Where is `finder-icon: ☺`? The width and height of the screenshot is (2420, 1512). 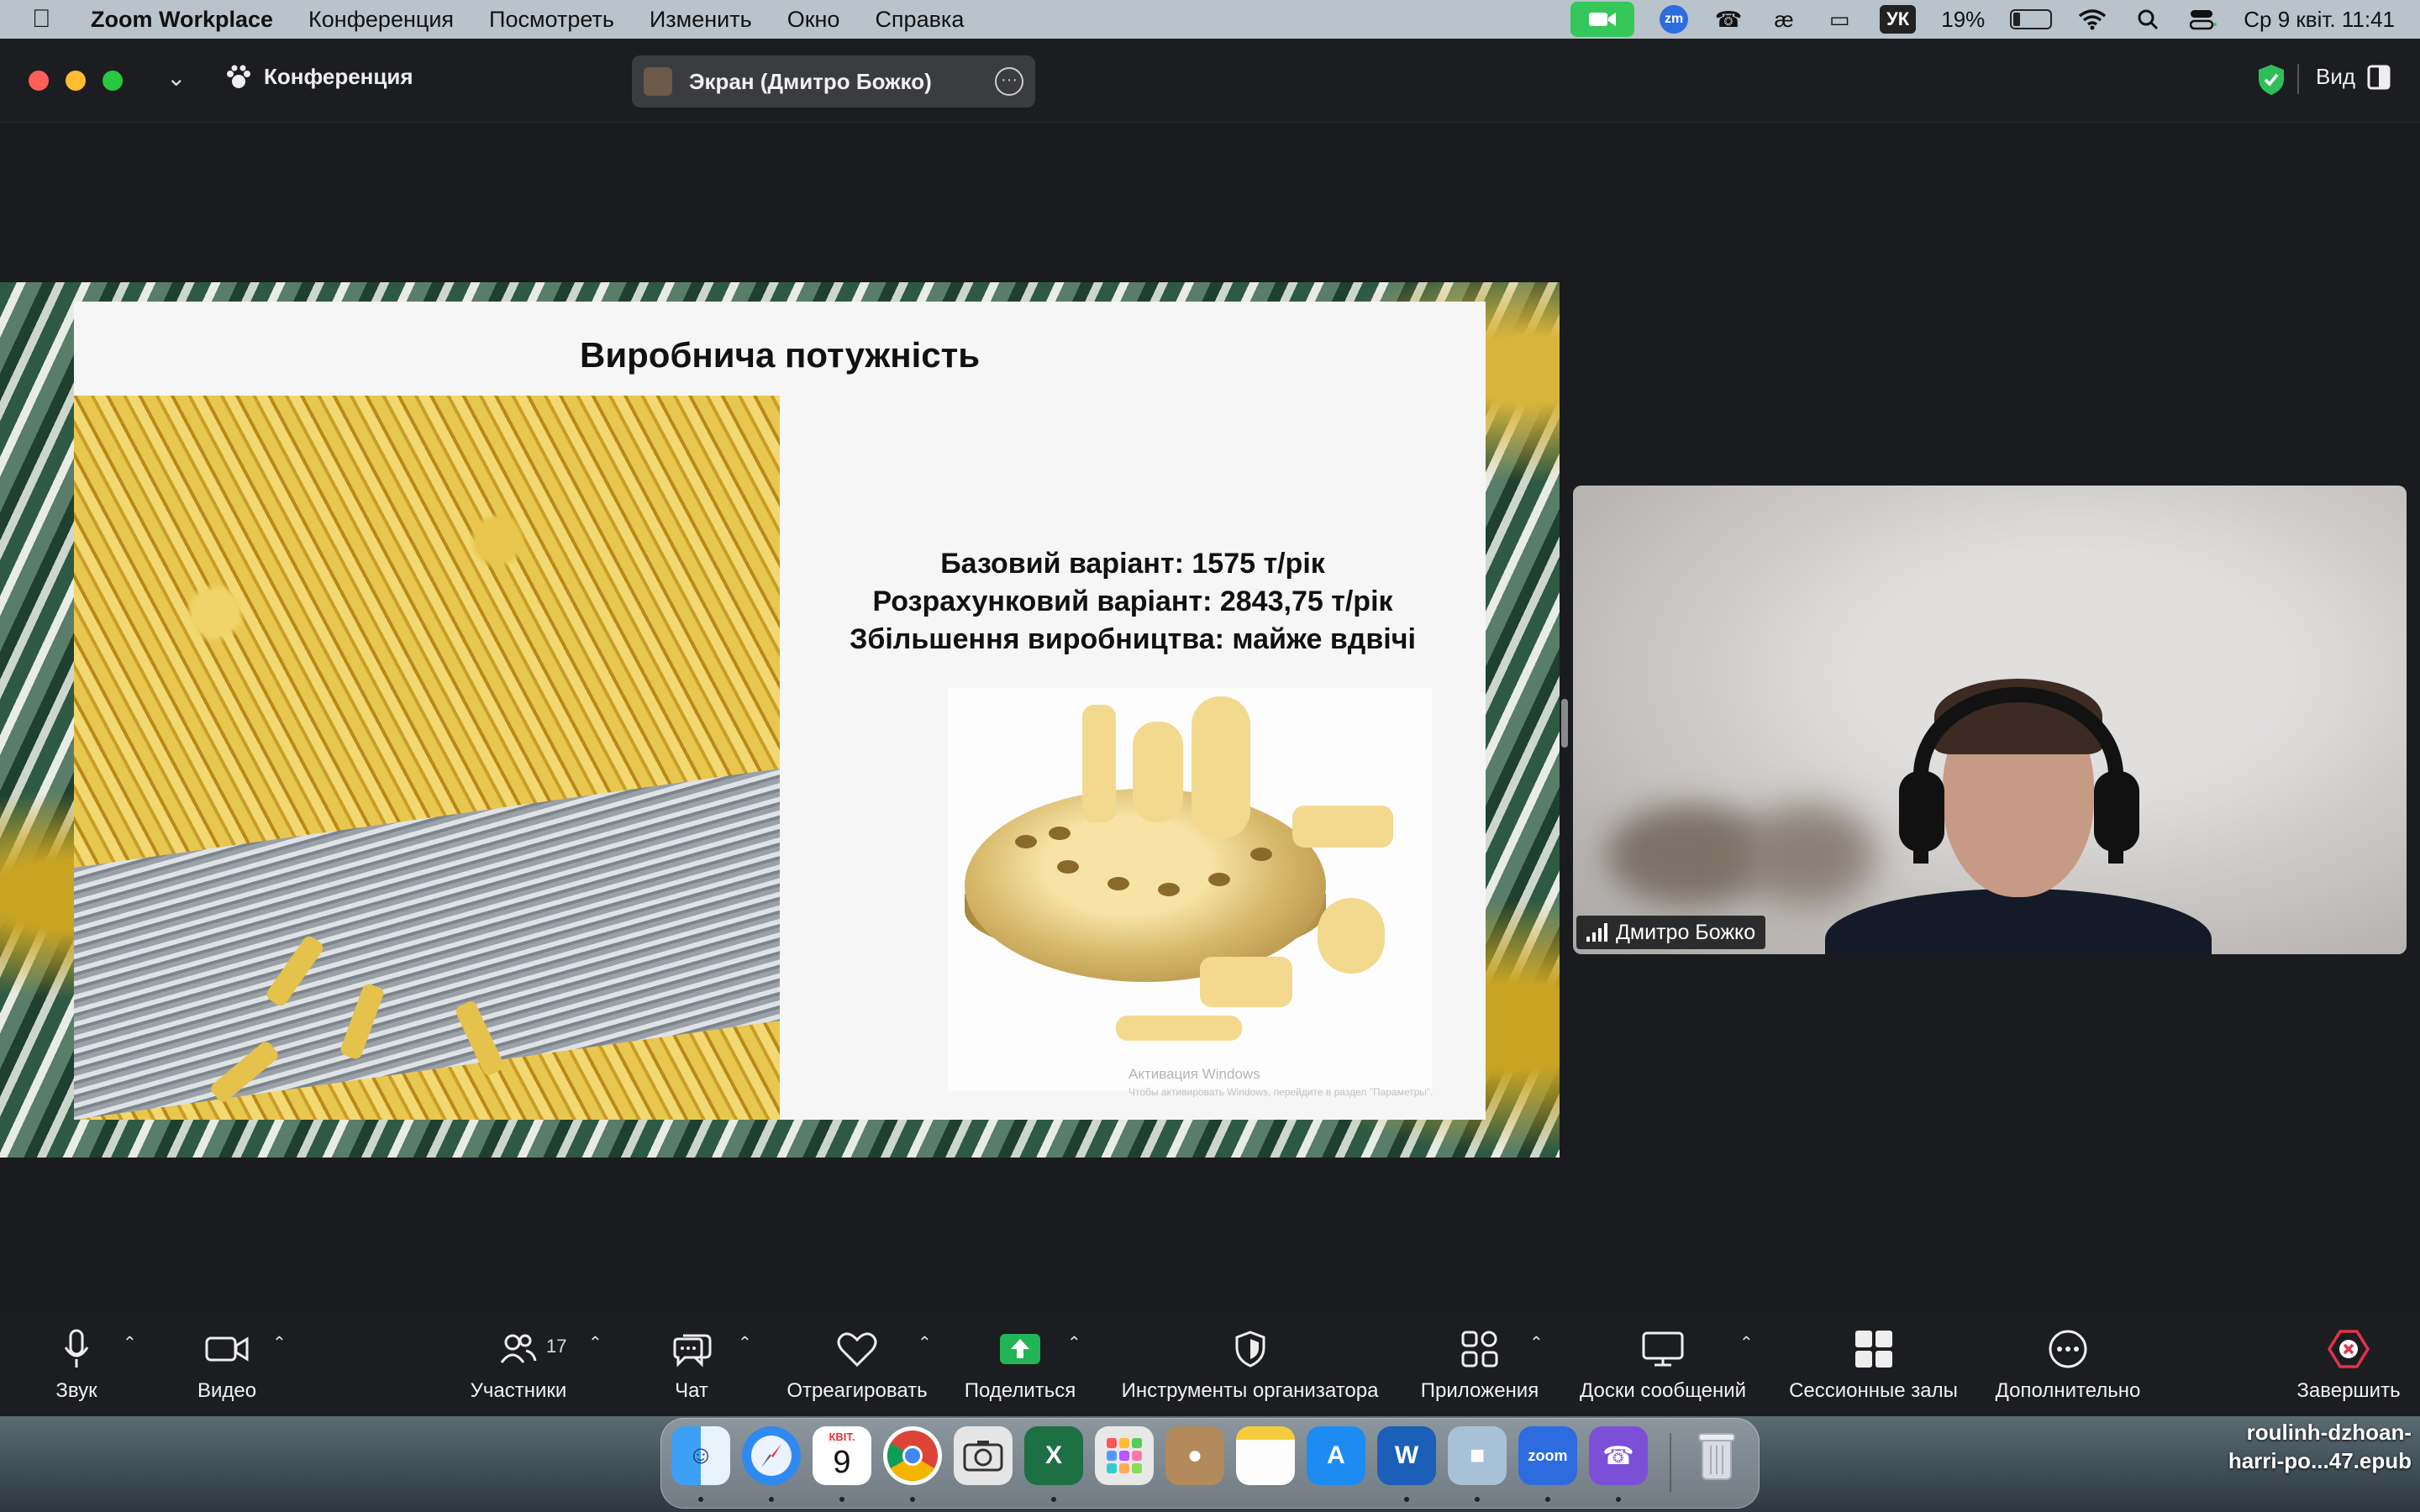 finder-icon: ☺ is located at coordinates (701, 1455).